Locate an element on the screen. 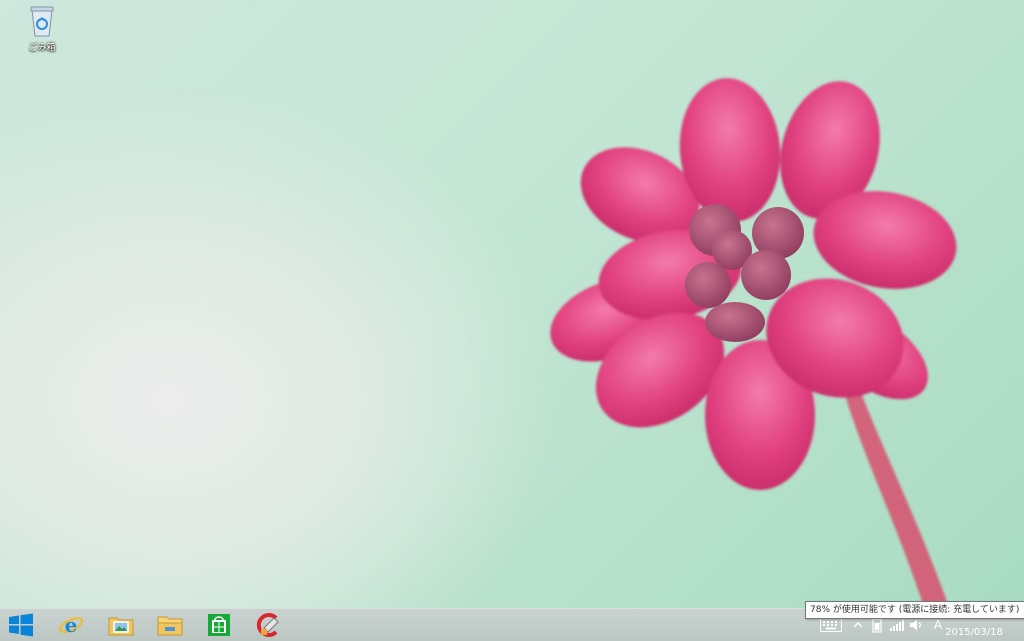 This screenshot has height=641, width=1024. windows-start-icon is located at coordinates (21, 625).